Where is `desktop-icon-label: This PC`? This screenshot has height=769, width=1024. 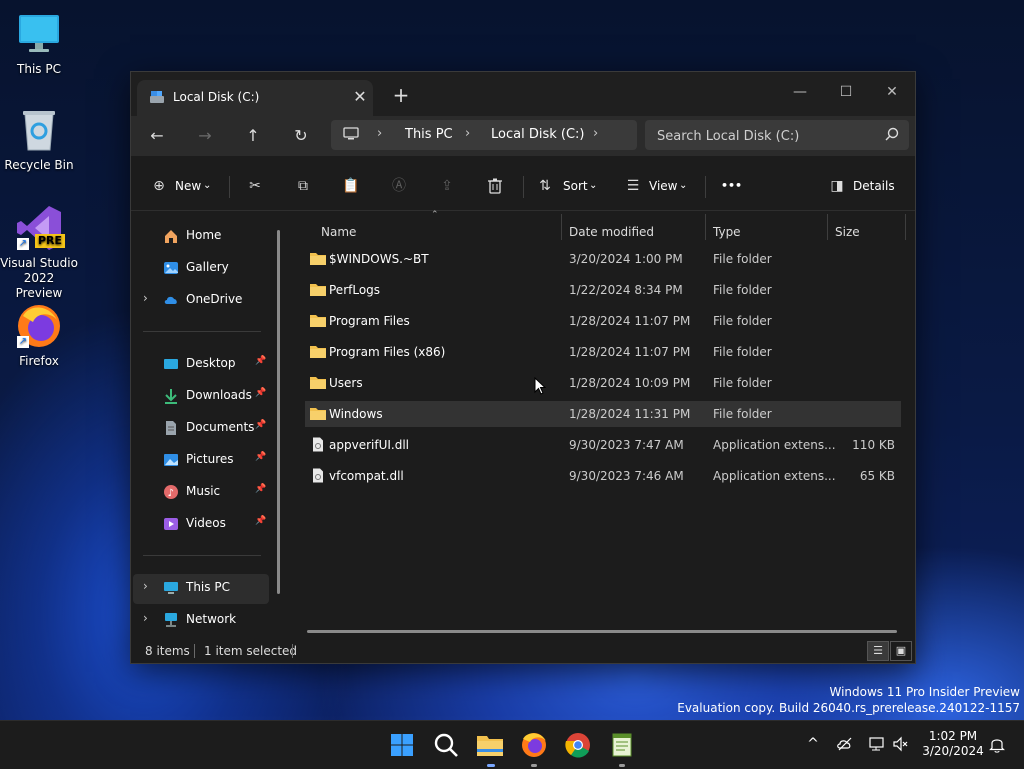 desktop-icon-label: This PC is located at coordinates (39, 69).